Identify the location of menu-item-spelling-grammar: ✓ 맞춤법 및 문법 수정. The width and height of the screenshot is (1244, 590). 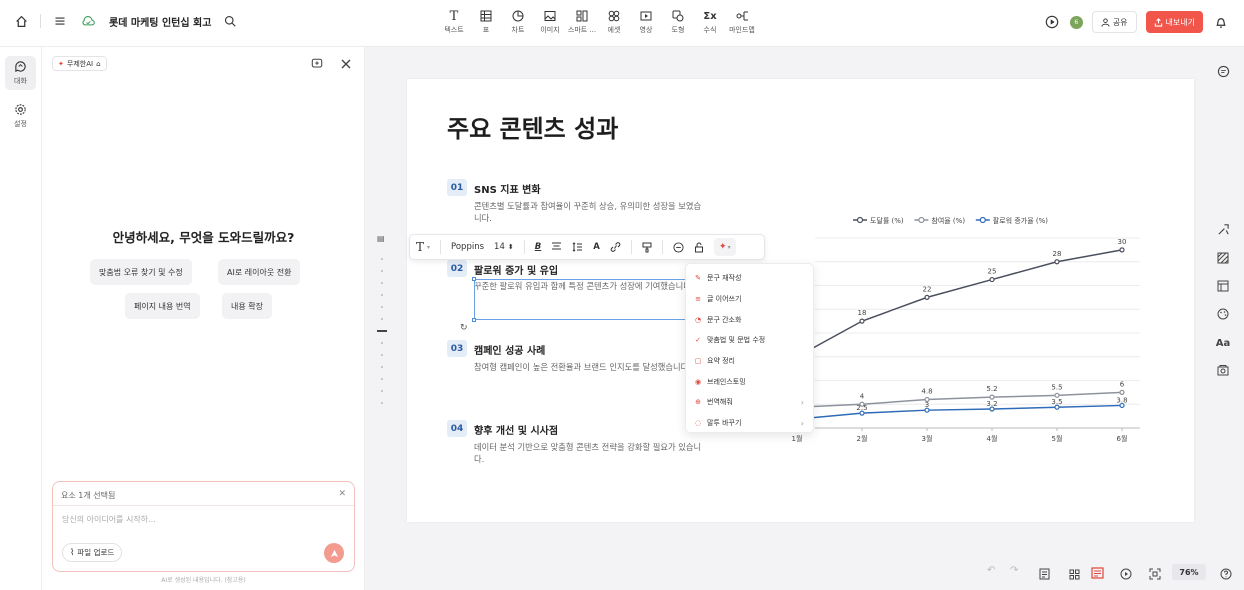
(749, 340).